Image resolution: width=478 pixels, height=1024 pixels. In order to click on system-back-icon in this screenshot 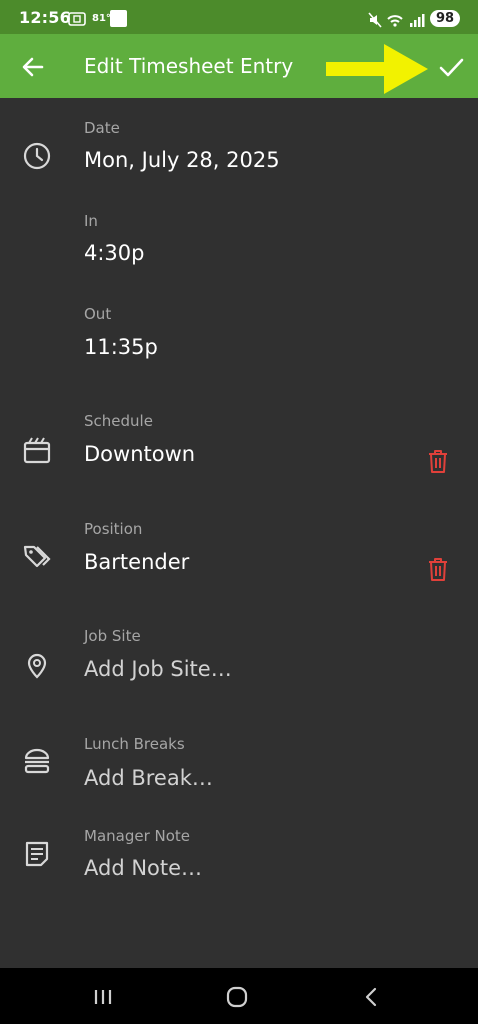, I will do `click(371, 997)`.